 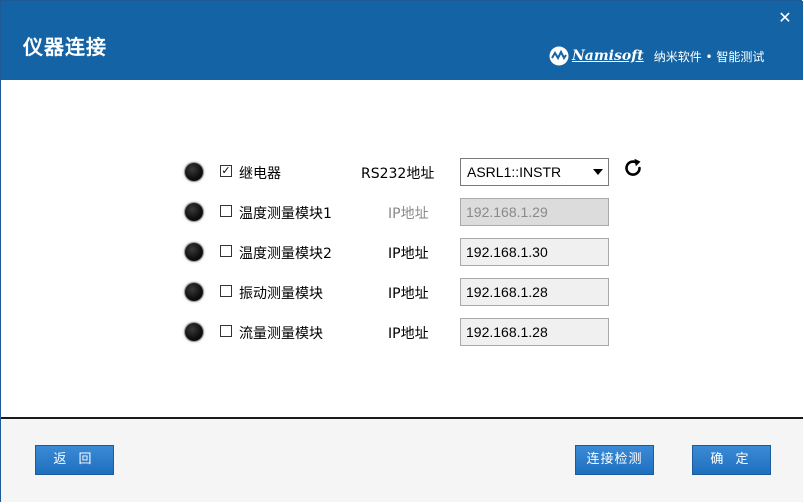 I want to click on device-label: 温度测量模块1, so click(x=285, y=214).